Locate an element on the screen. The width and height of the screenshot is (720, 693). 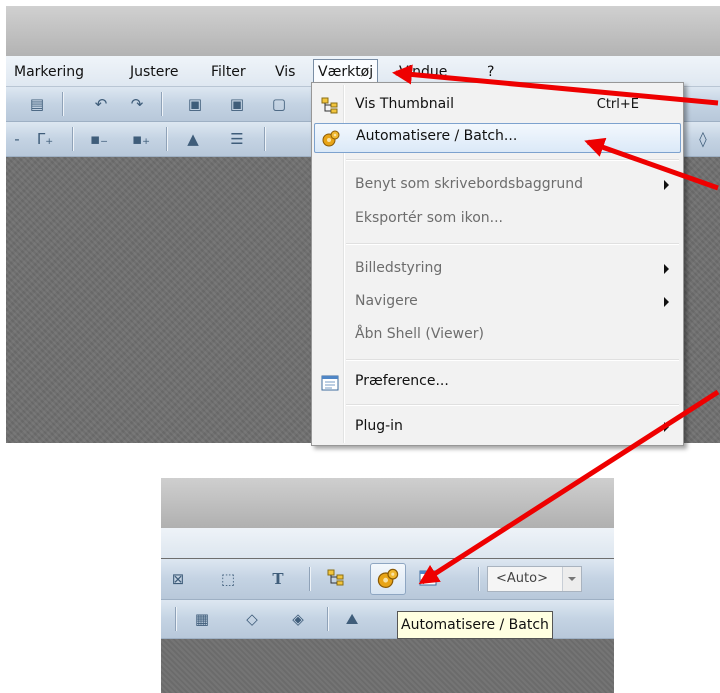
menu-item-aabn-shell: Åbn Shell (Viewer) is located at coordinates (497, 336).